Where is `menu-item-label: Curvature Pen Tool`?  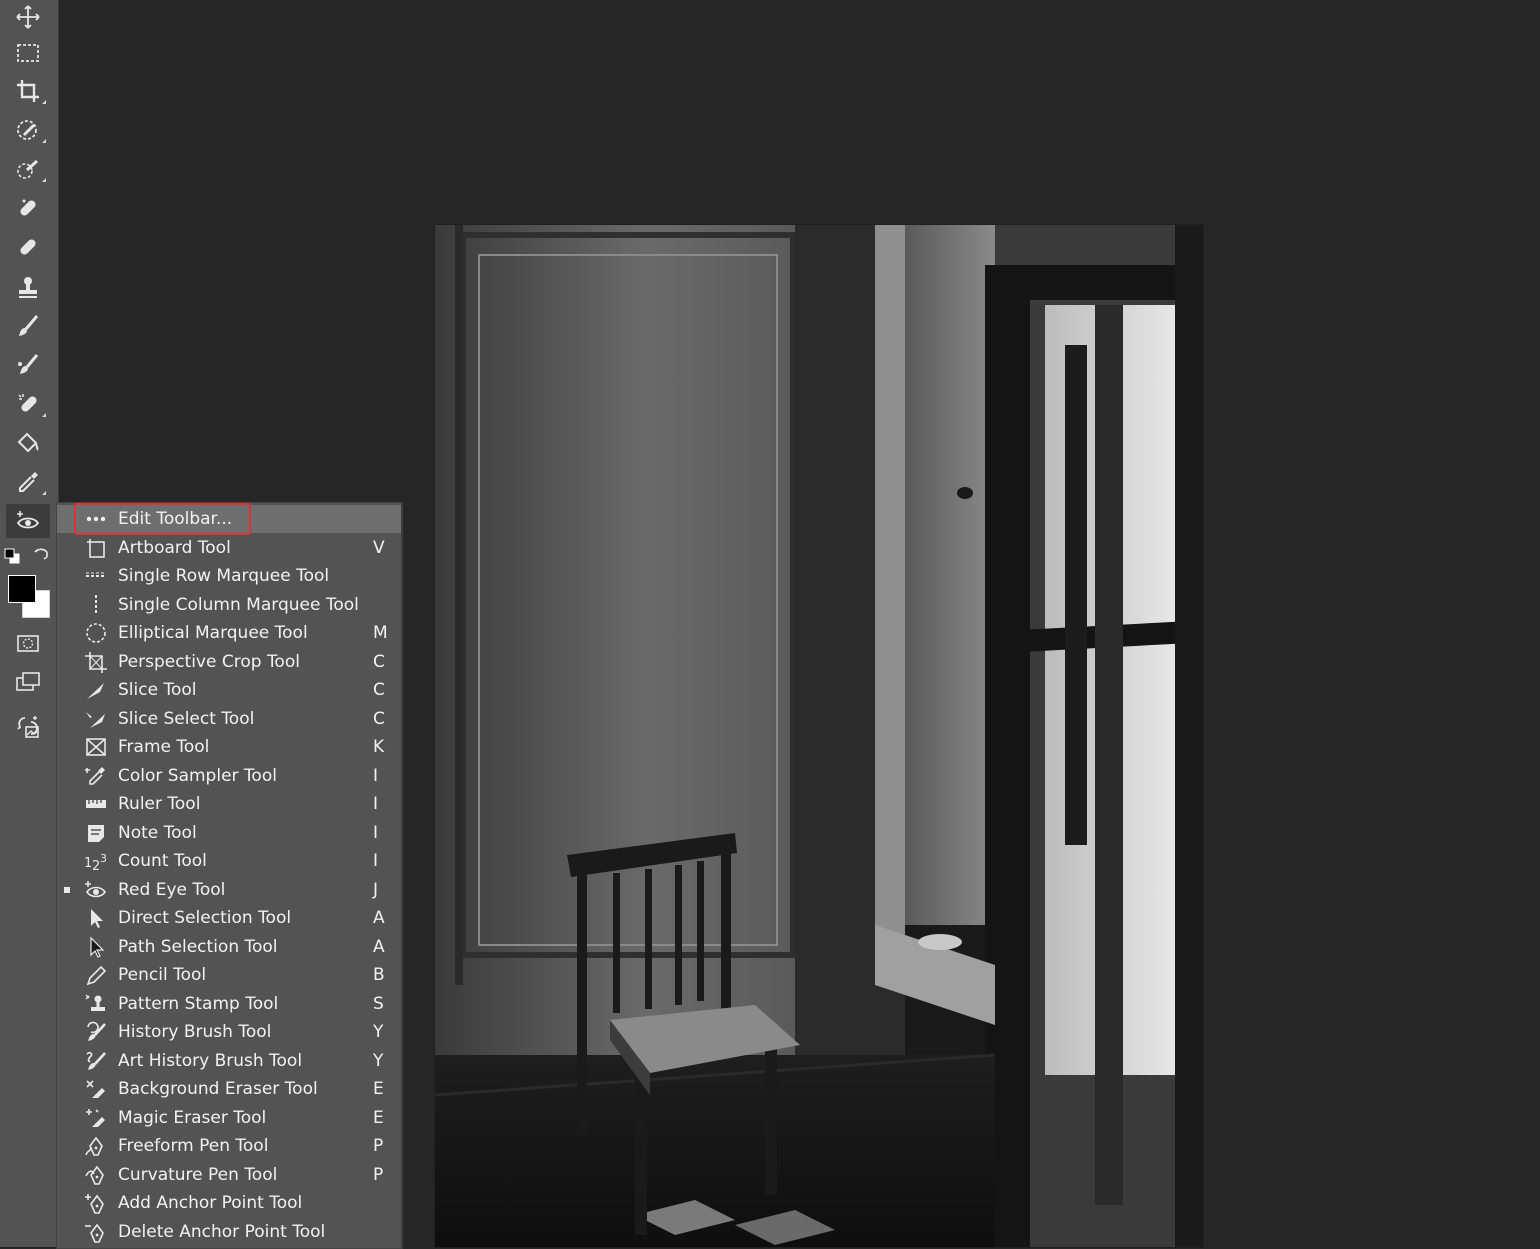
menu-item-label: Curvature Pen Tool is located at coordinates (198, 1175).